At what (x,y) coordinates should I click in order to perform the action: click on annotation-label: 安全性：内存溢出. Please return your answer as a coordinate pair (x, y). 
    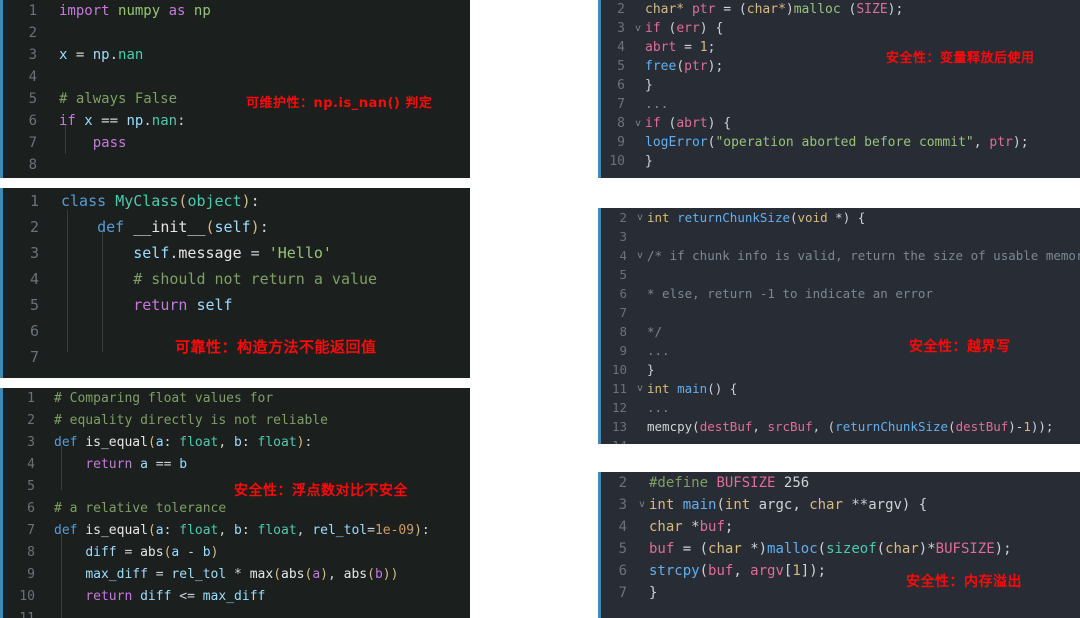
    Looking at the image, I should click on (964, 582).